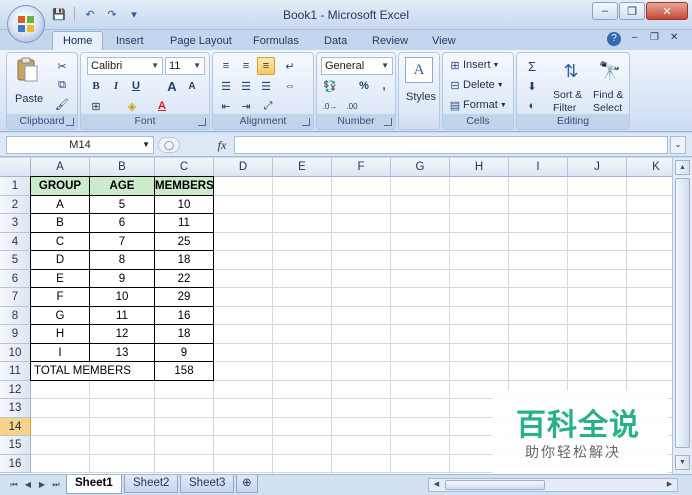 This screenshot has width=692, height=495. What do you see at coordinates (15, 408) in the screenshot?
I see `row-header-13: 13` at bounding box center [15, 408].